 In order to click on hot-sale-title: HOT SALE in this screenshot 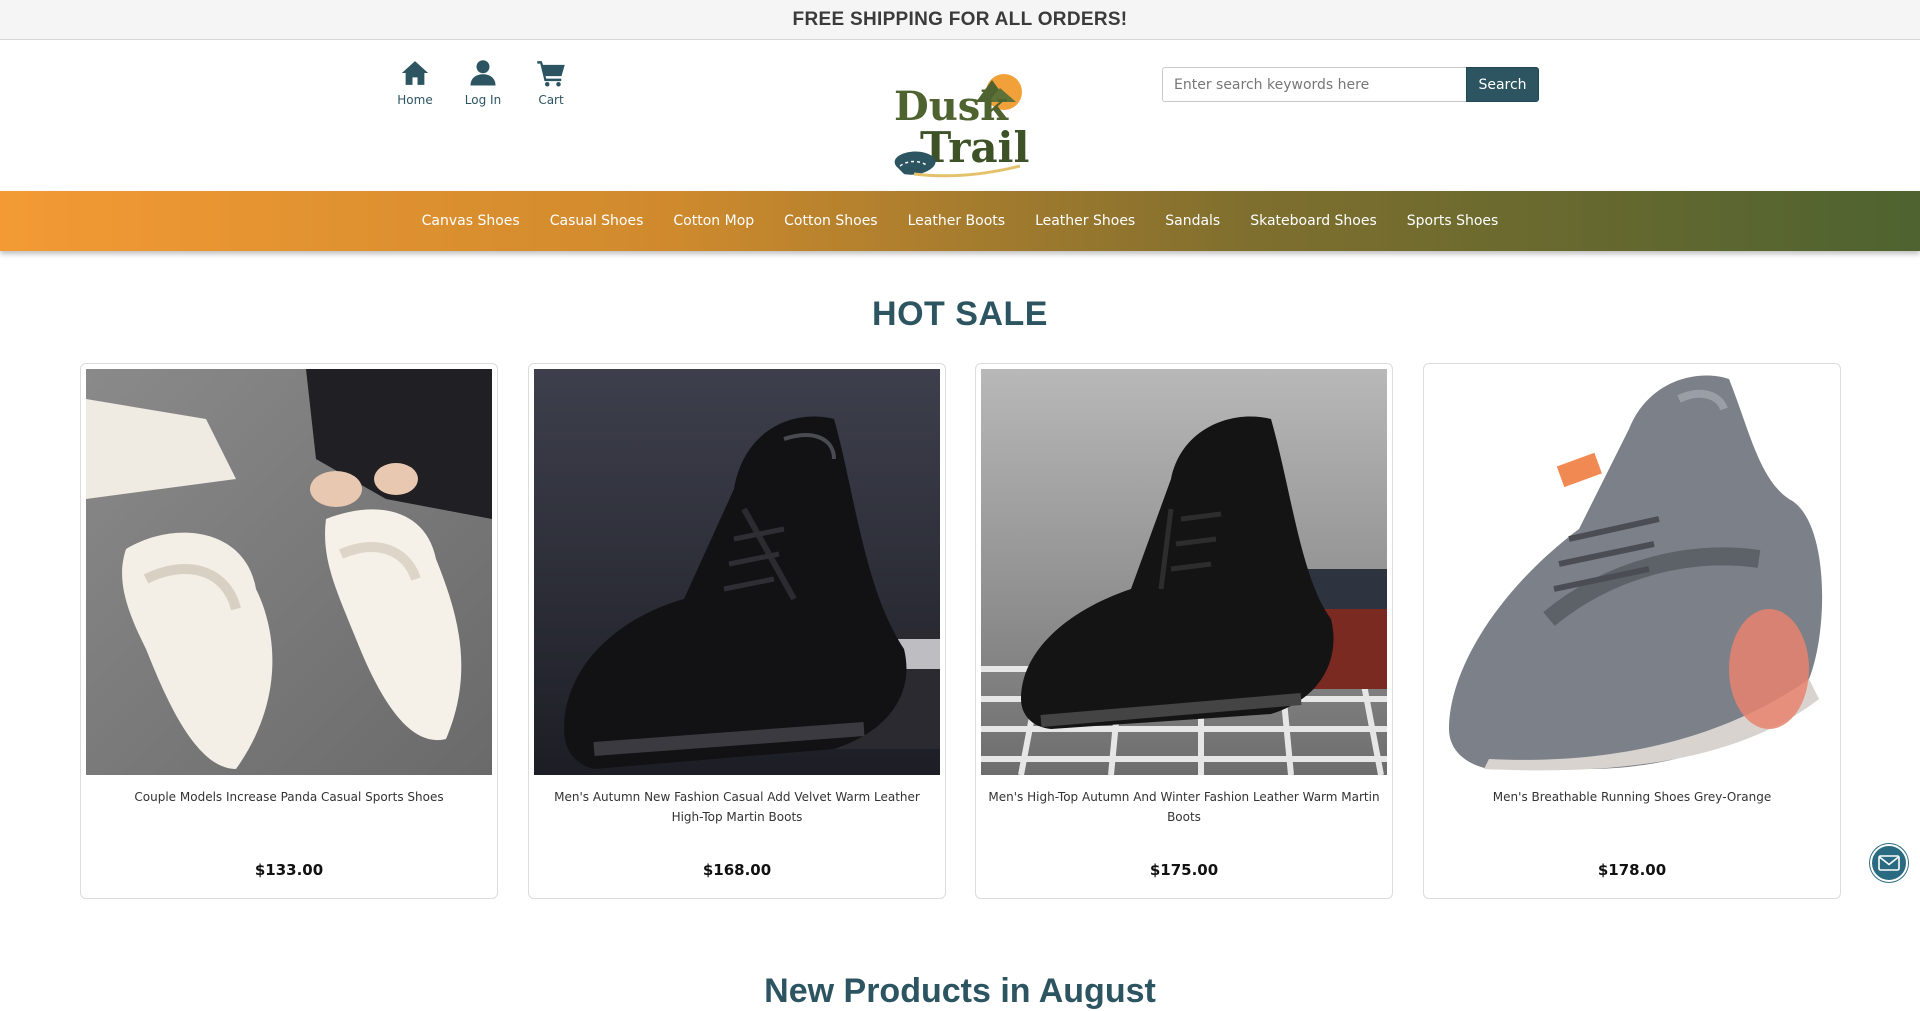, I will do `click(960, 314)`.